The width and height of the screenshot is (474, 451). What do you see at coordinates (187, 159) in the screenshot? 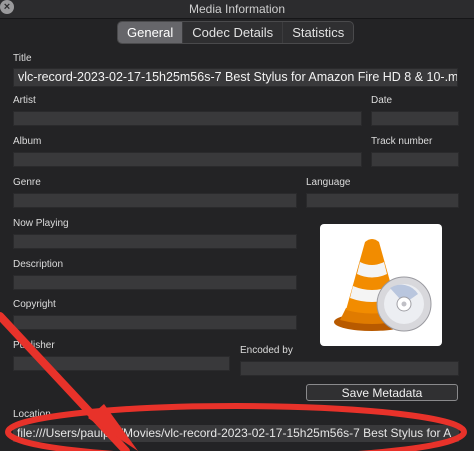
I see `album-field` at bounding box center [187, 159].